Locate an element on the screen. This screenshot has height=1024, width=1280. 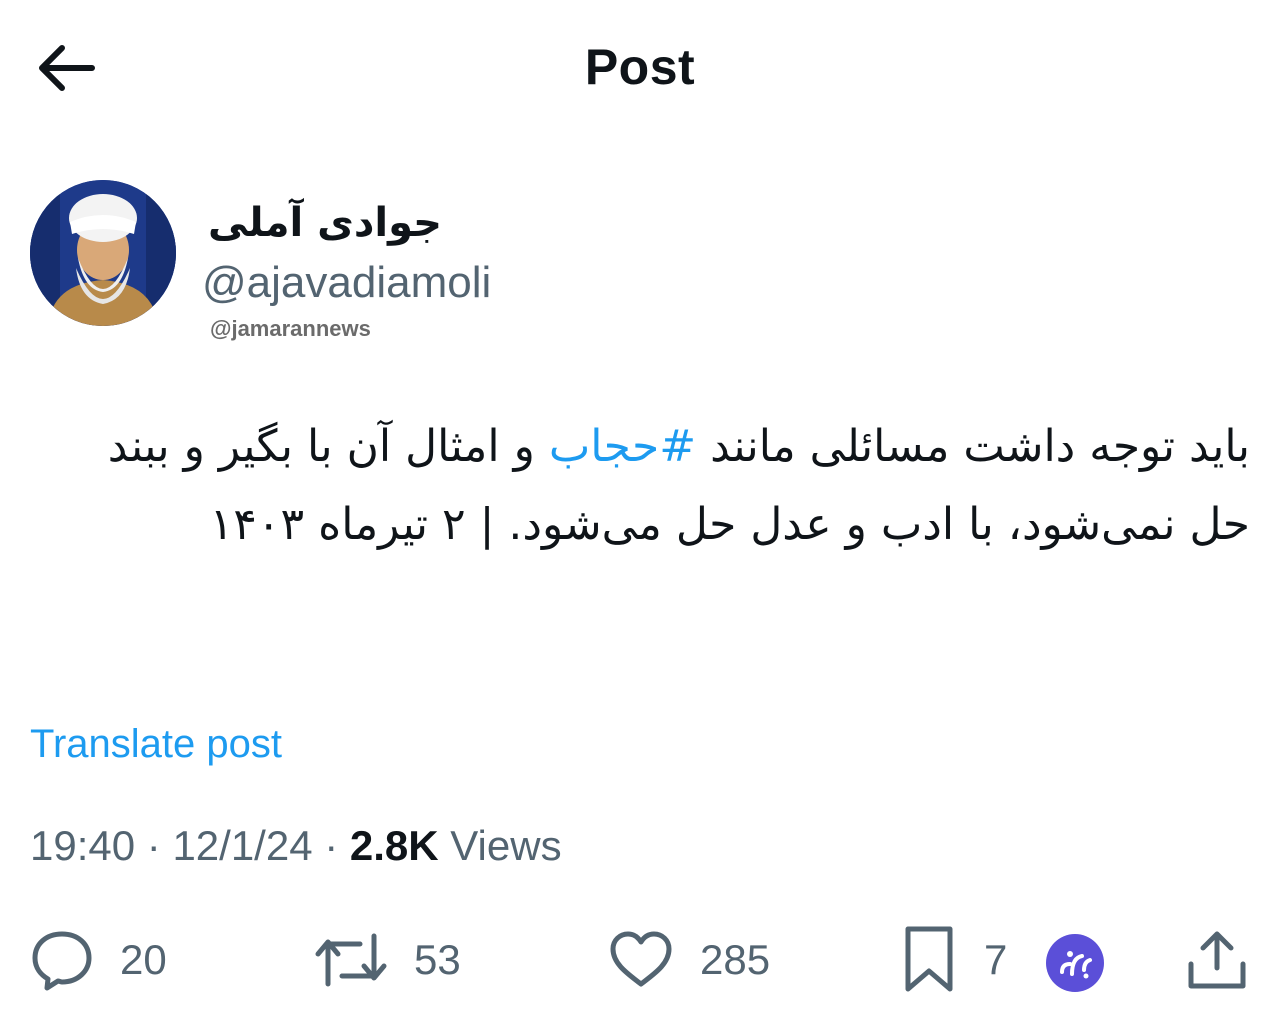
reply-icon is located at coordinates (62, 961).